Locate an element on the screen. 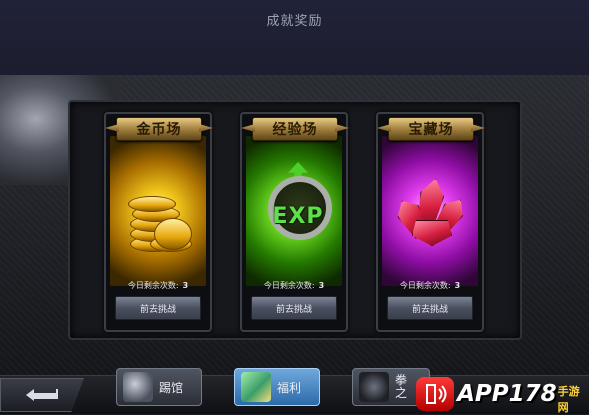 The height and width of the screenshot is (415, 589). treasure-arena-image is located at coordinates (430, 211).